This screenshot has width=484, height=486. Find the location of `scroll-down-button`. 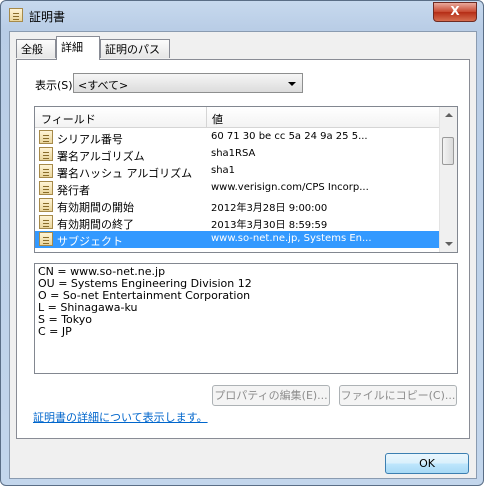

scroll-down-button is located at coordinates (448, 243).